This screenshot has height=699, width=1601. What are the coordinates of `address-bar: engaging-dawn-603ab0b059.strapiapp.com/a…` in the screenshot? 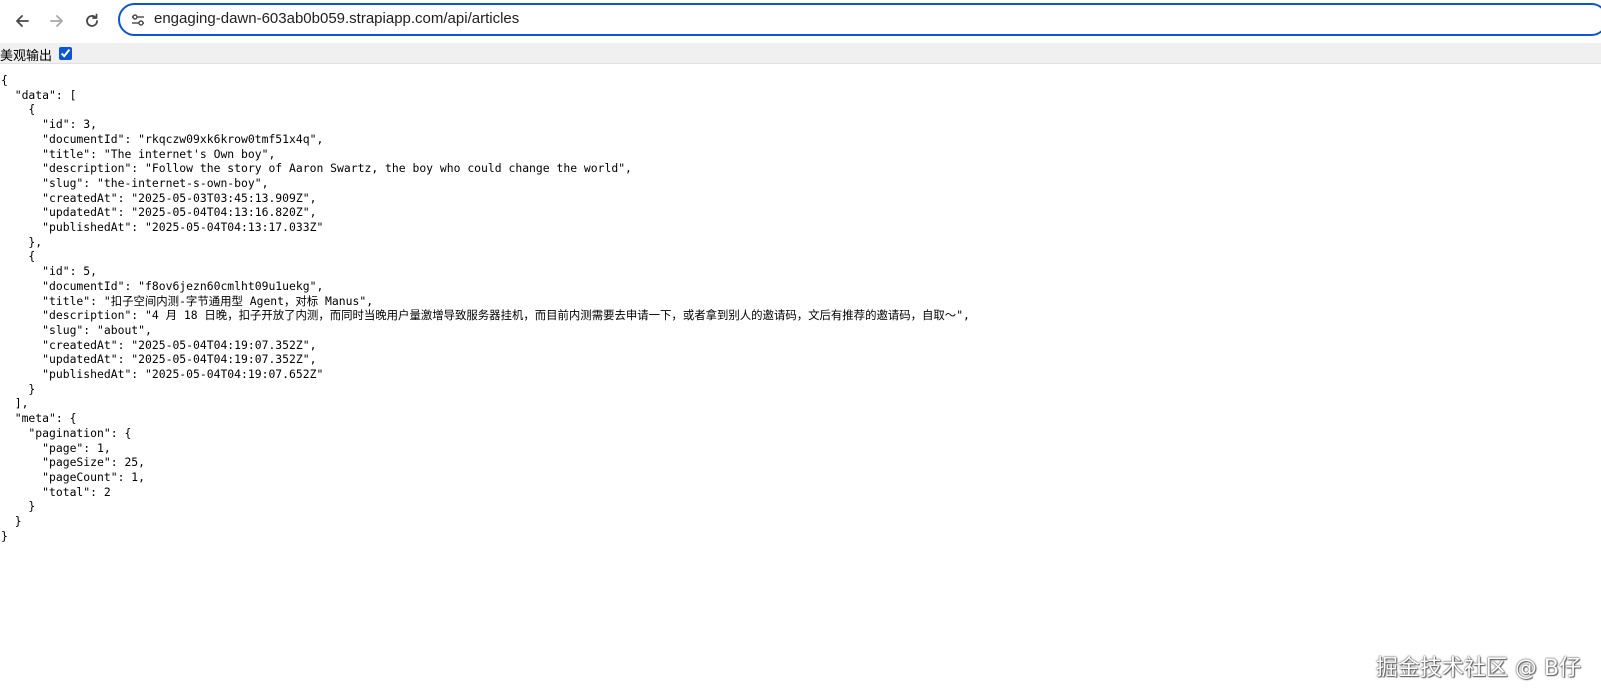 It's located at (859, 19).